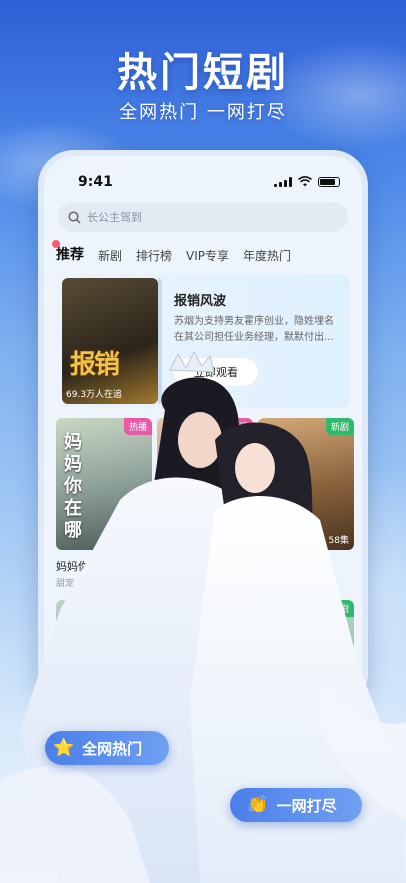 Image resolution: width=406 pixels, height=883 pixels. Describe the element at coordinates (203, 180) in the screenshot. I see `status-bar: 9:41` at that location.